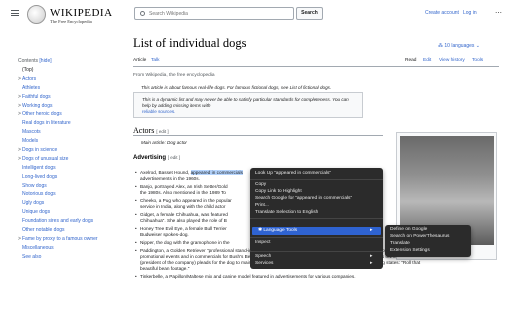 The image size is (512, 320). I want to click on sidebar-item: Other notable dogs, so click(68, 230).